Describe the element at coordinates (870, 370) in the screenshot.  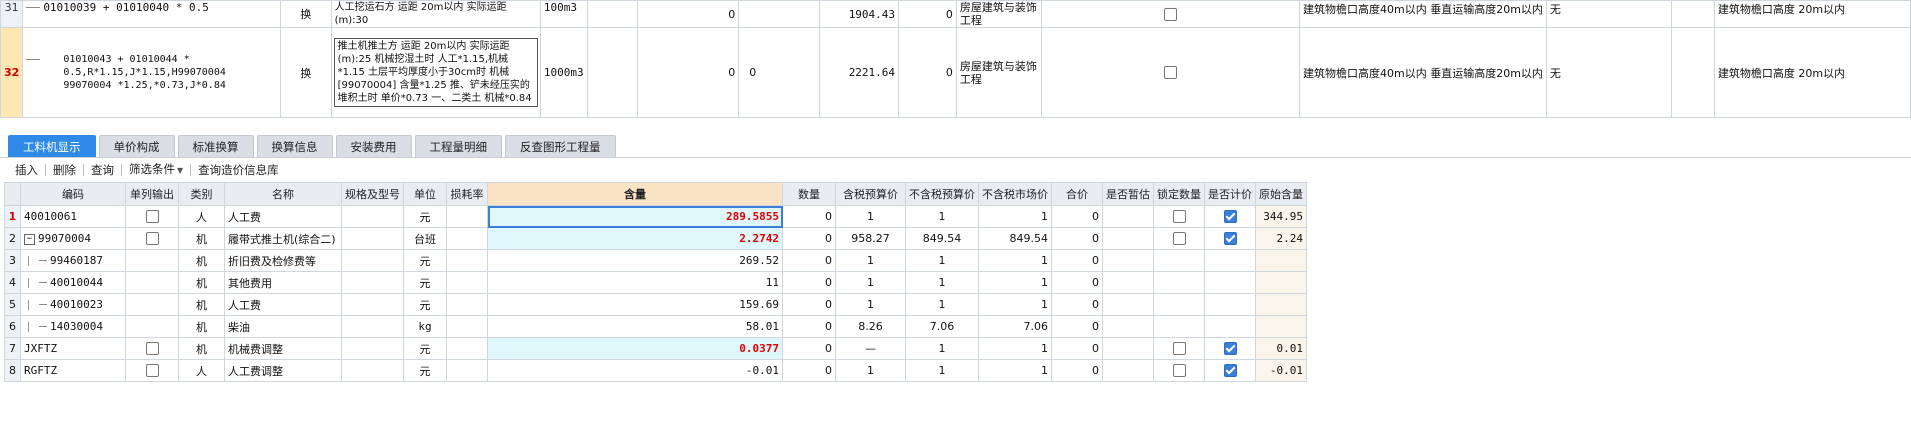
I see `tax-price-cell: 1` at that location.